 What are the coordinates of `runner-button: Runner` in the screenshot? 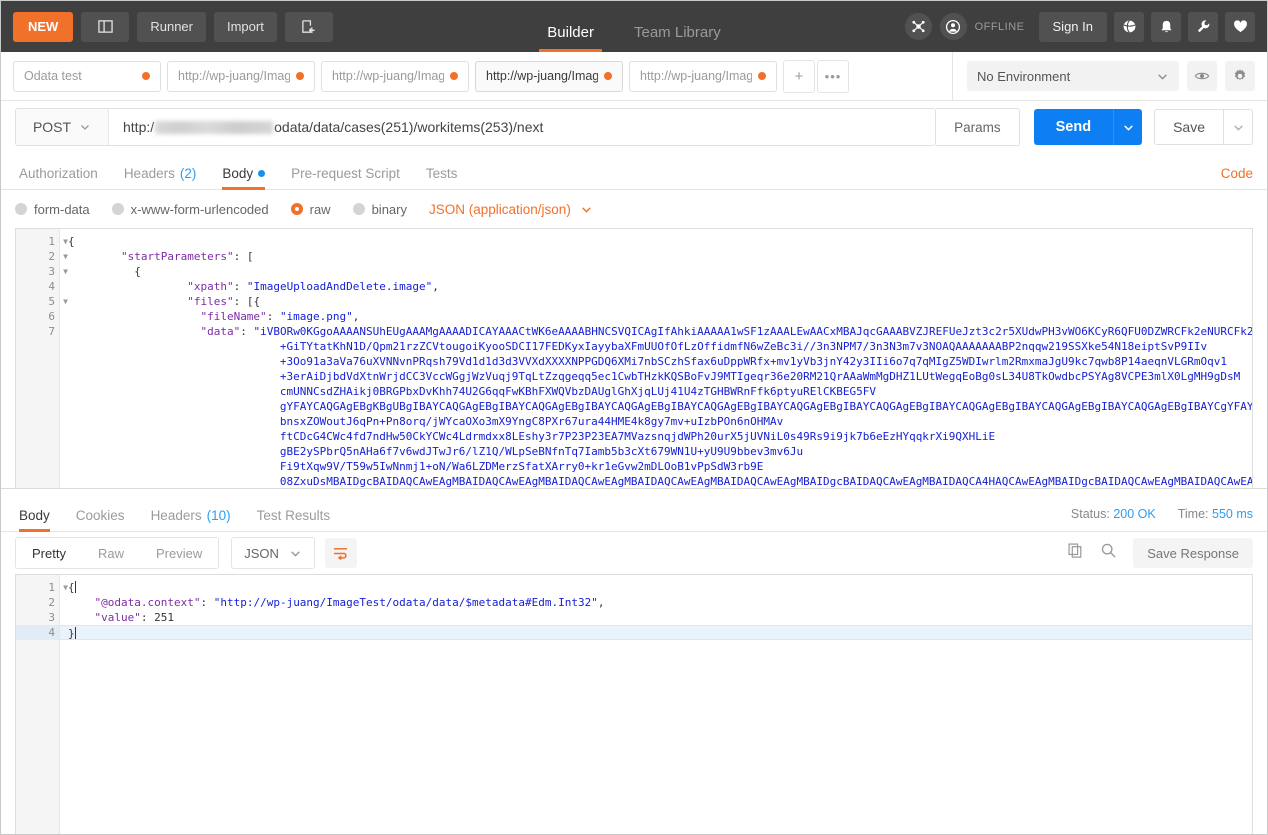 It's located at (171, 26).